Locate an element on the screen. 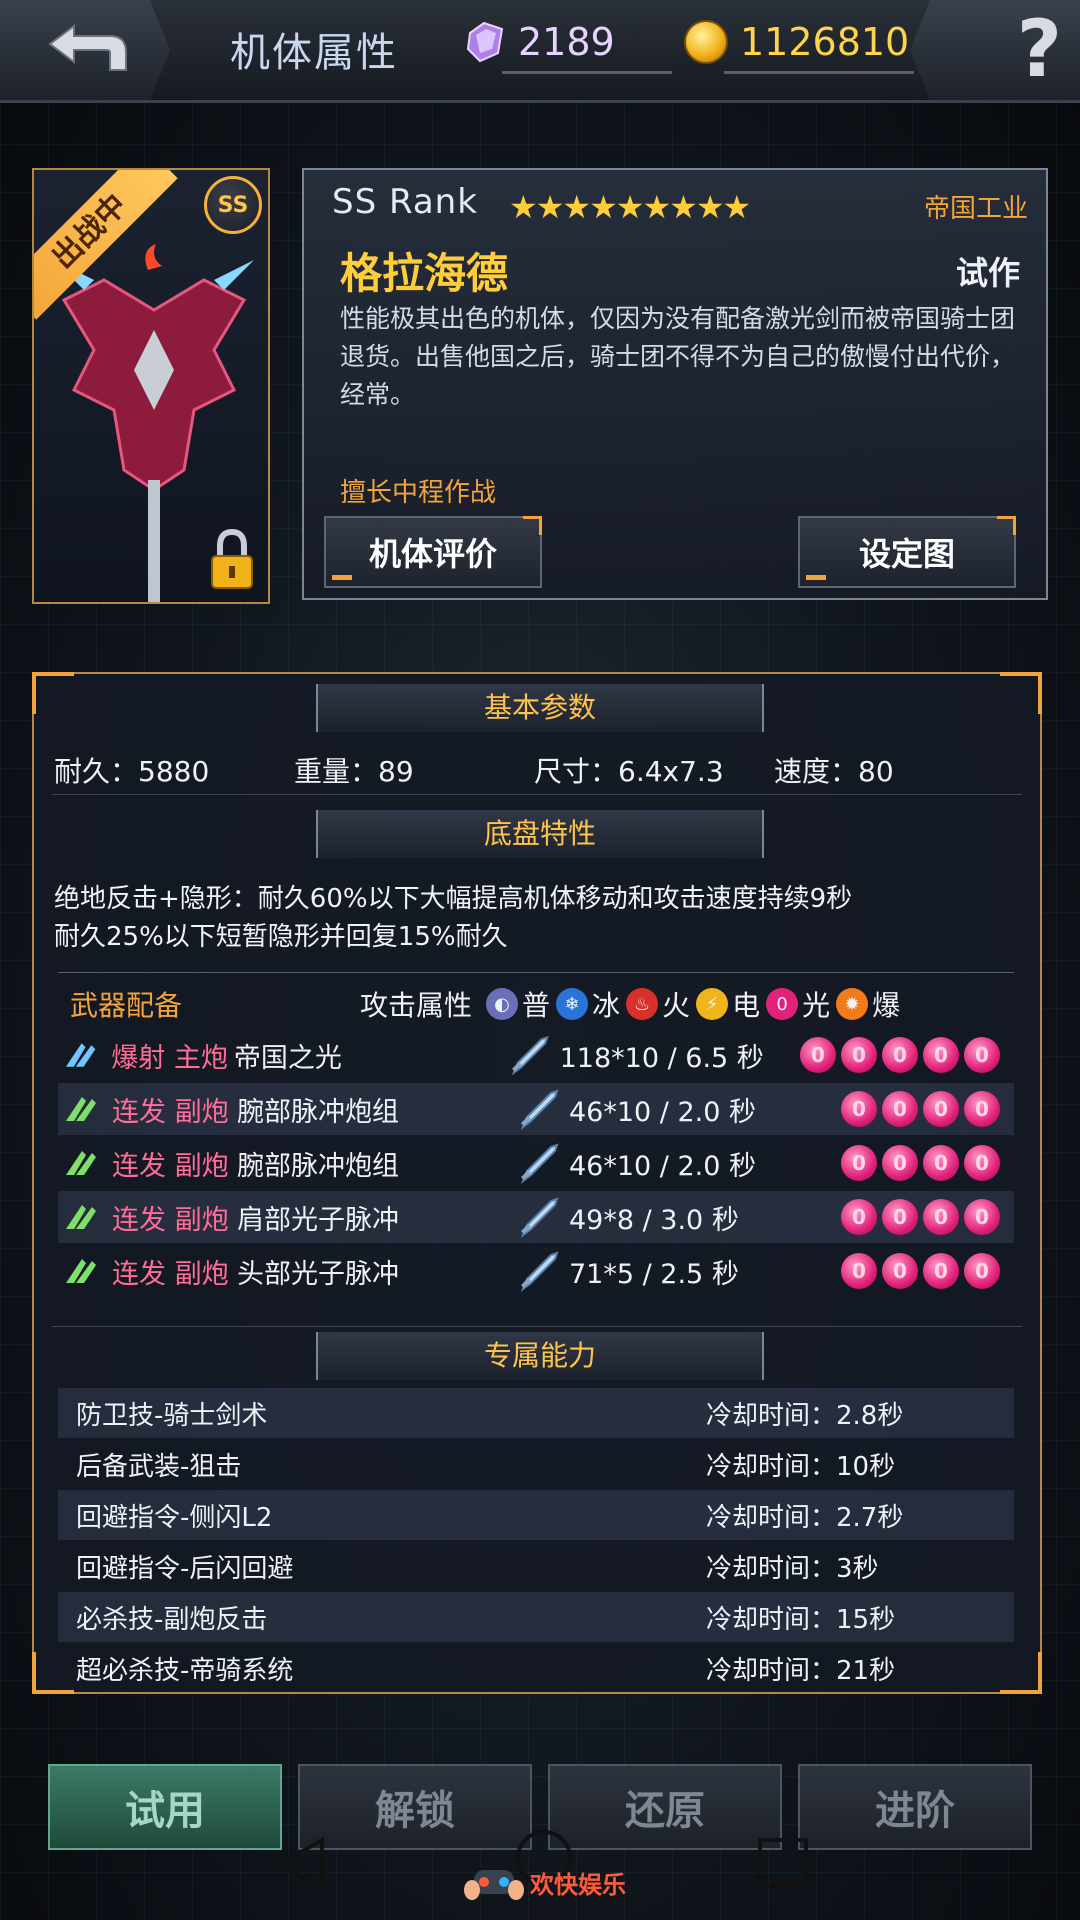 The width and height of the screenshot is (1080, 1920). weapon-row: 爆射 主炮 帝国之光 118*10 / 6.5 秒00000 is located at coordinates (536, 1055).